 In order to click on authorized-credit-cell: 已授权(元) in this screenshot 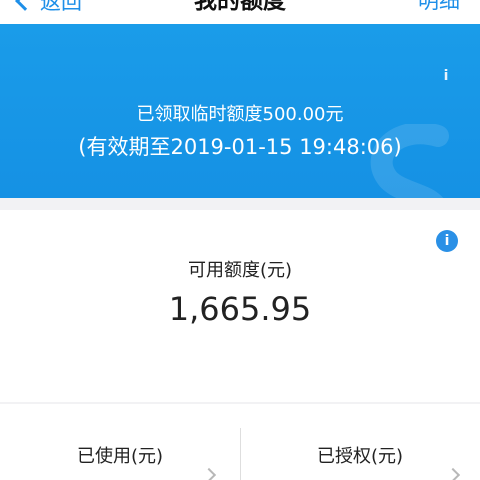, I will do `click(360, 442)`.